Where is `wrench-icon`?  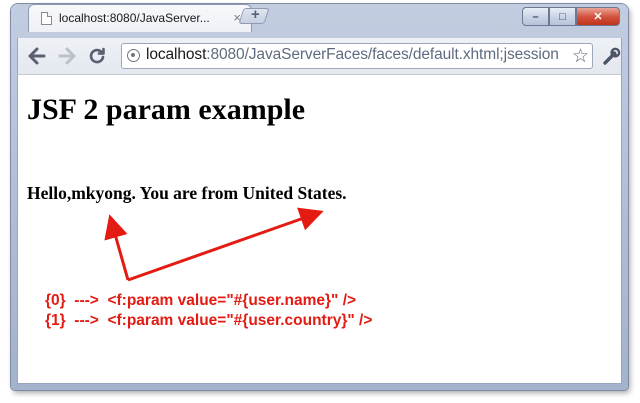 wrench-icon is located at coordinates (612, 56).